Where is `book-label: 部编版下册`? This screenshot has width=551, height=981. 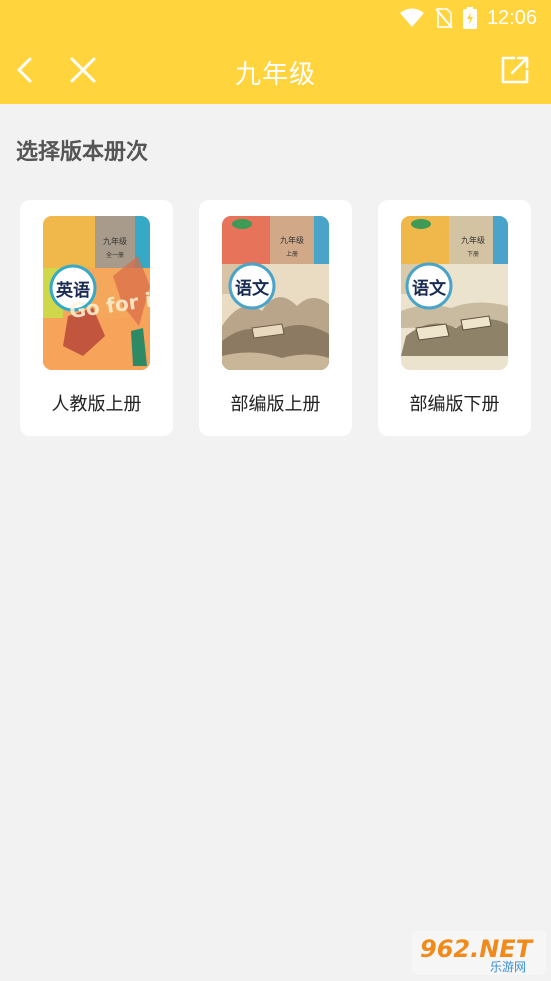
book-label: 部编版下册 is located at coordinates (454, 404).